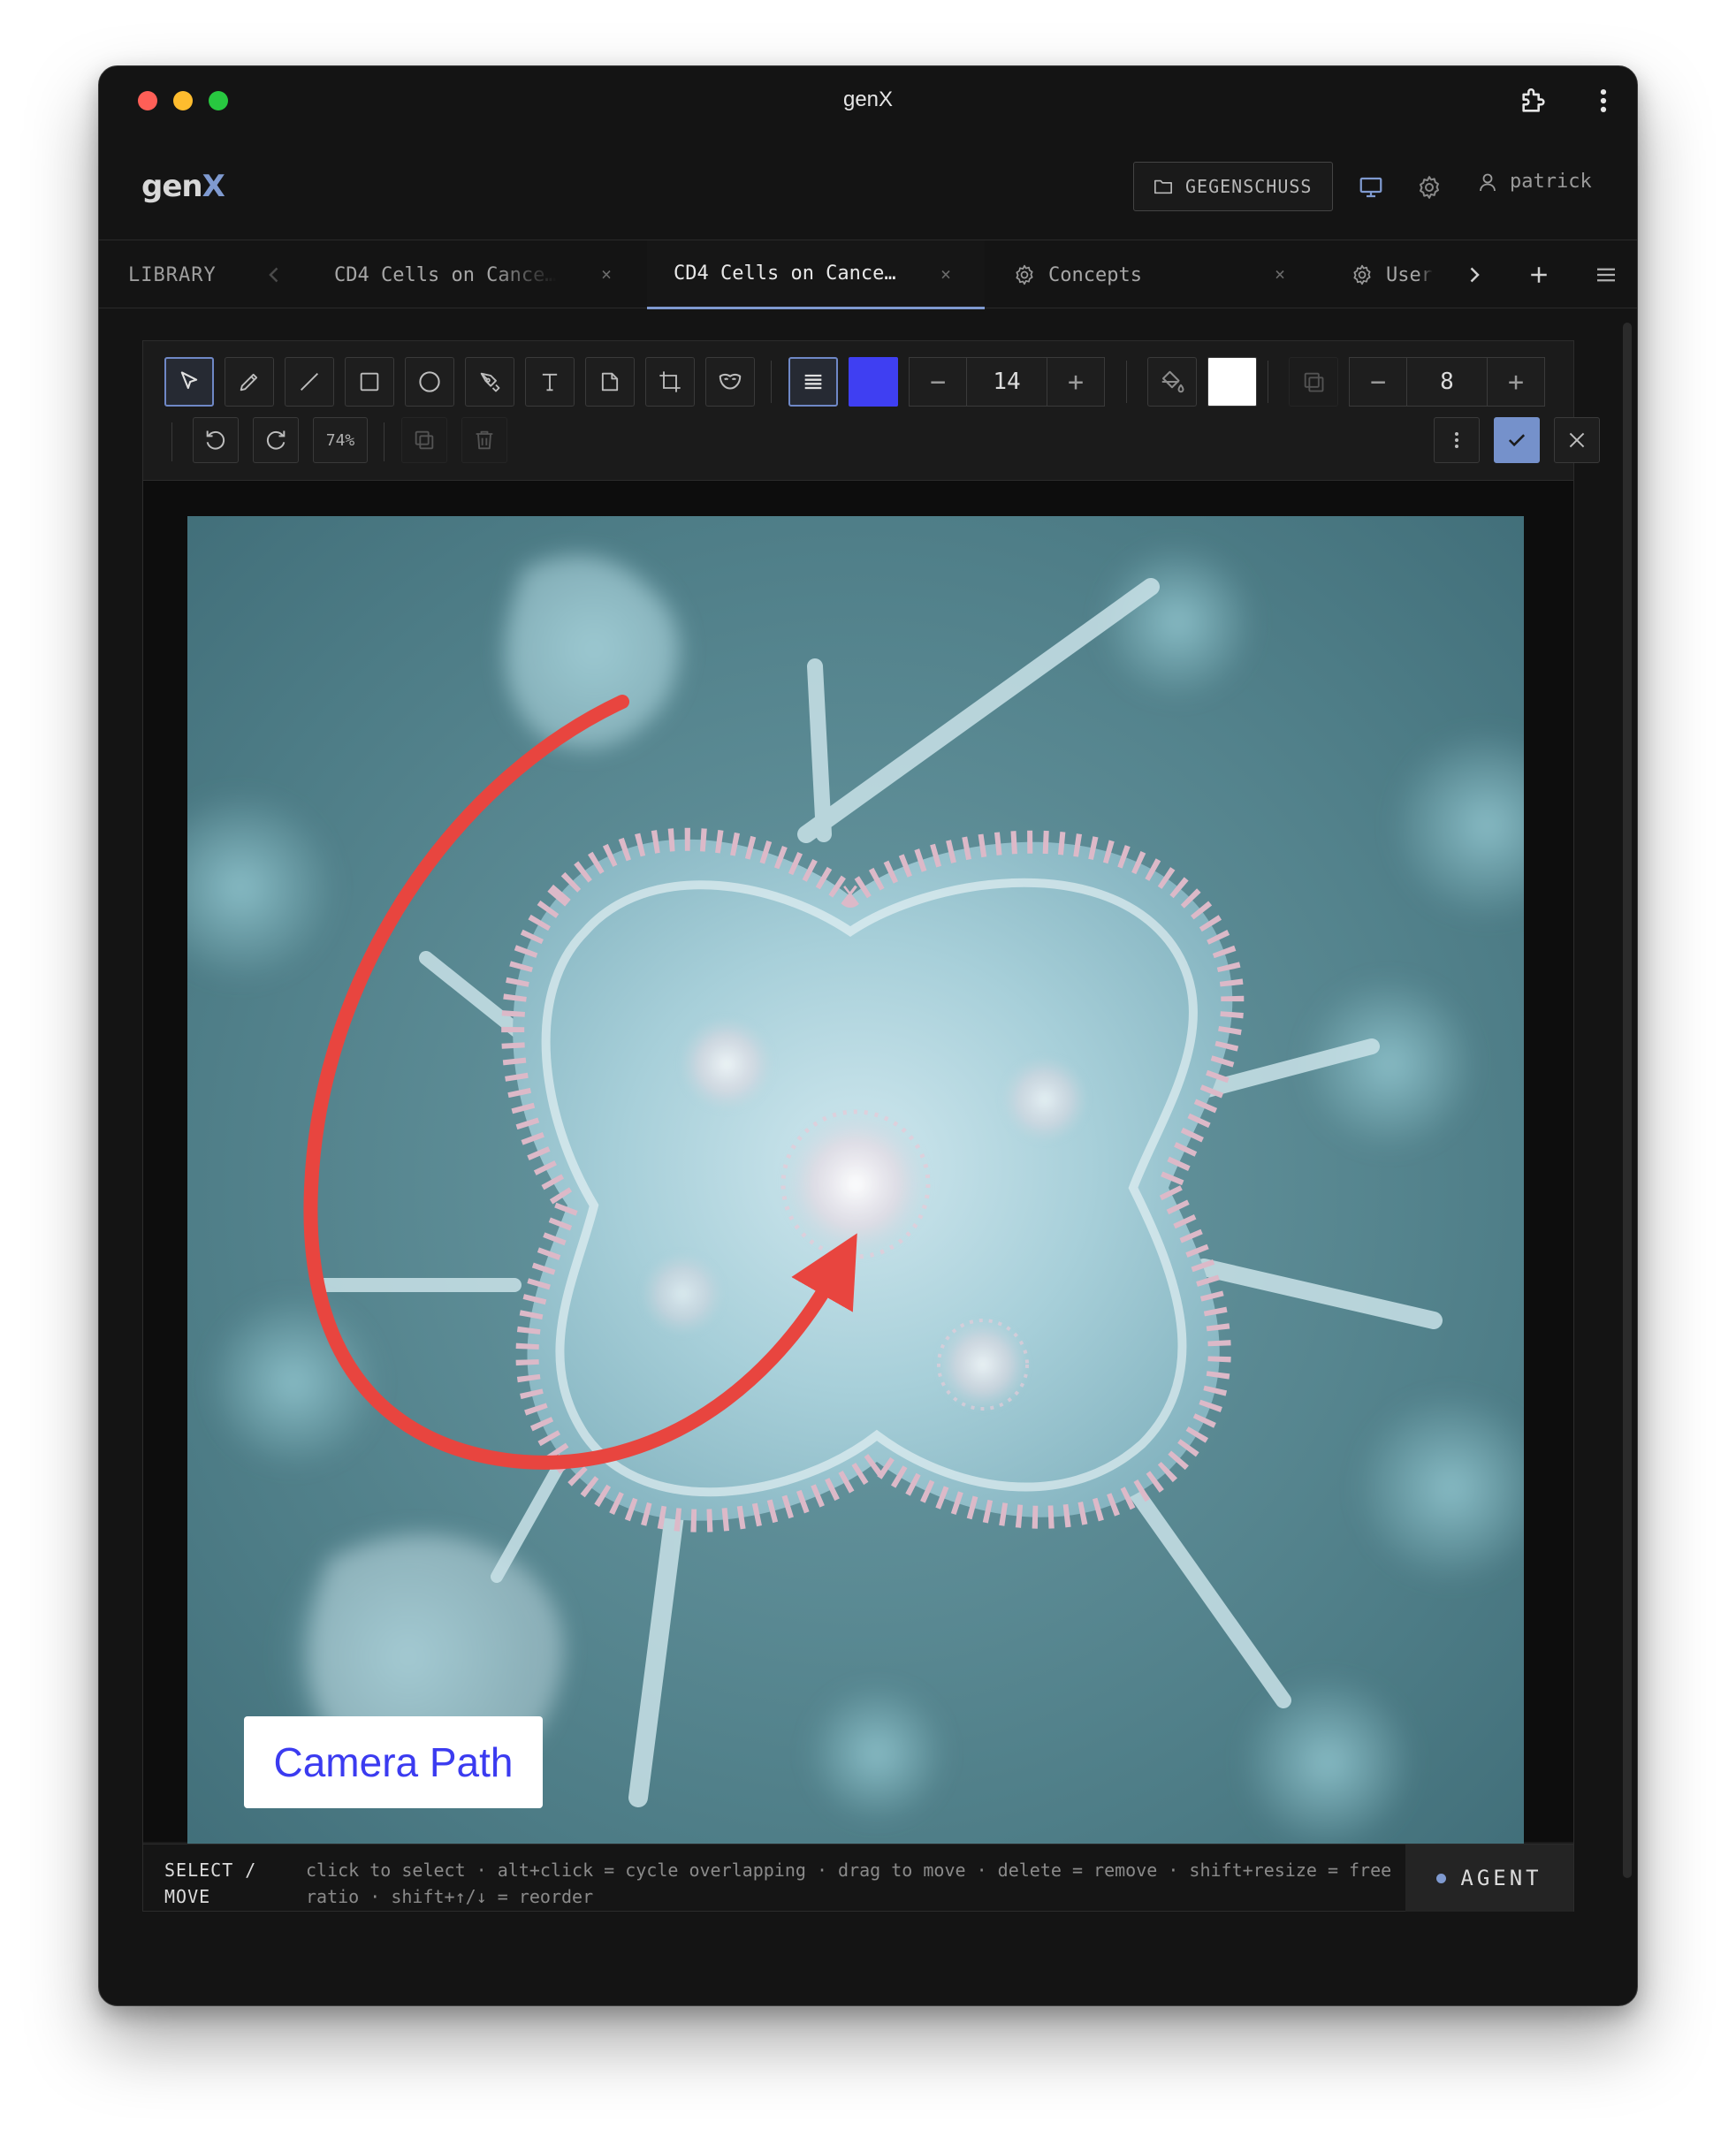  I want to click on stroke-width-value: 8, so click(1447, 382).